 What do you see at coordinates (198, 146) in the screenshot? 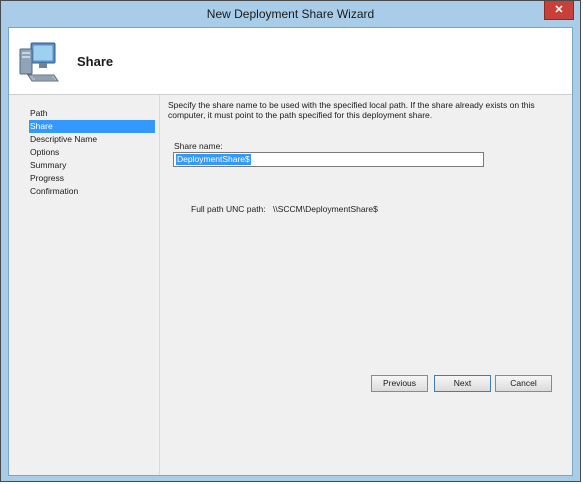
I see `share-name-label: Share name:` at bounding box center [198, 146].